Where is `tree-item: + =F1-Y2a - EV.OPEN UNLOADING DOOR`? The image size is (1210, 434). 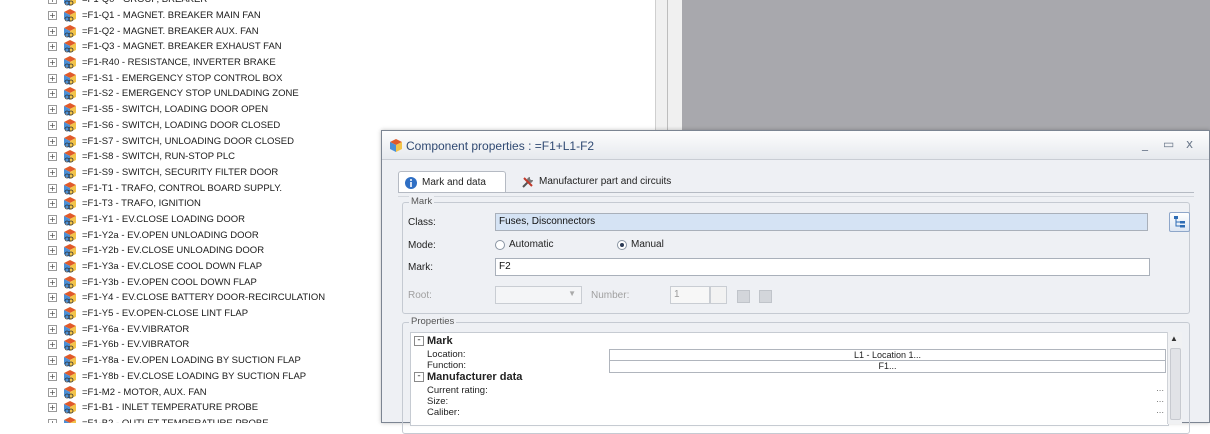 tree-item: + =F1-Y2a - EV.OPEN UNLOADING DOOR is located at coordinates (186, 235).